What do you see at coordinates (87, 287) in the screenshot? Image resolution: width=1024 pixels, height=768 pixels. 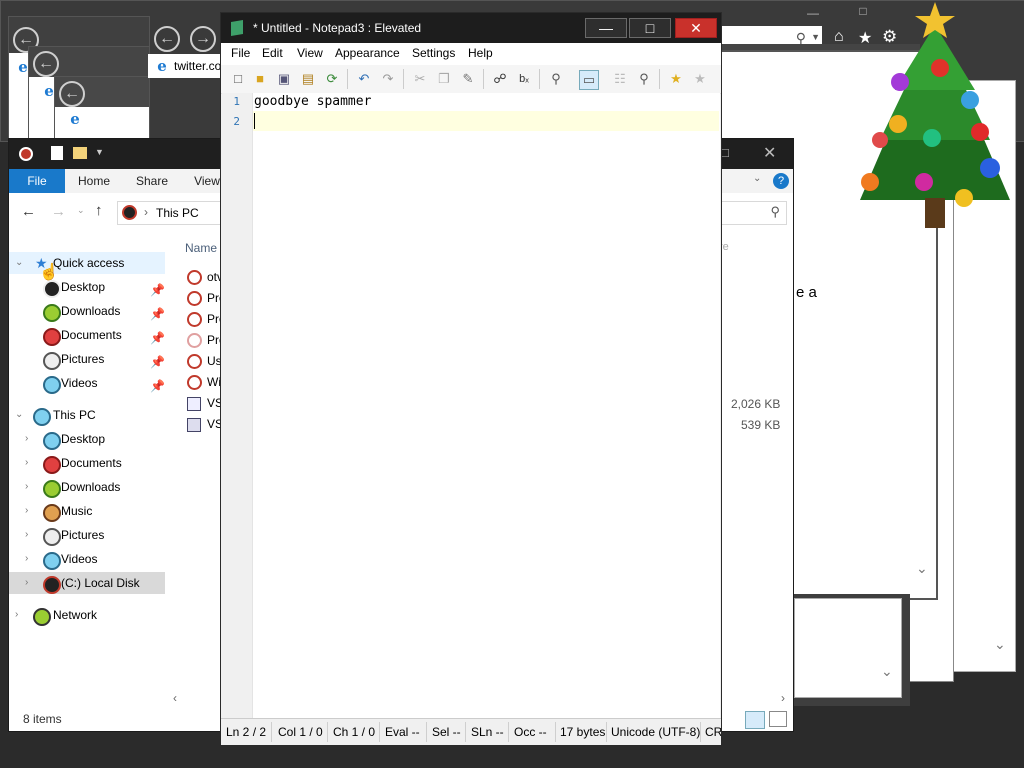 I see `sidebar-item-desktop: Desktop 📌` at bounding box center [87, 287].